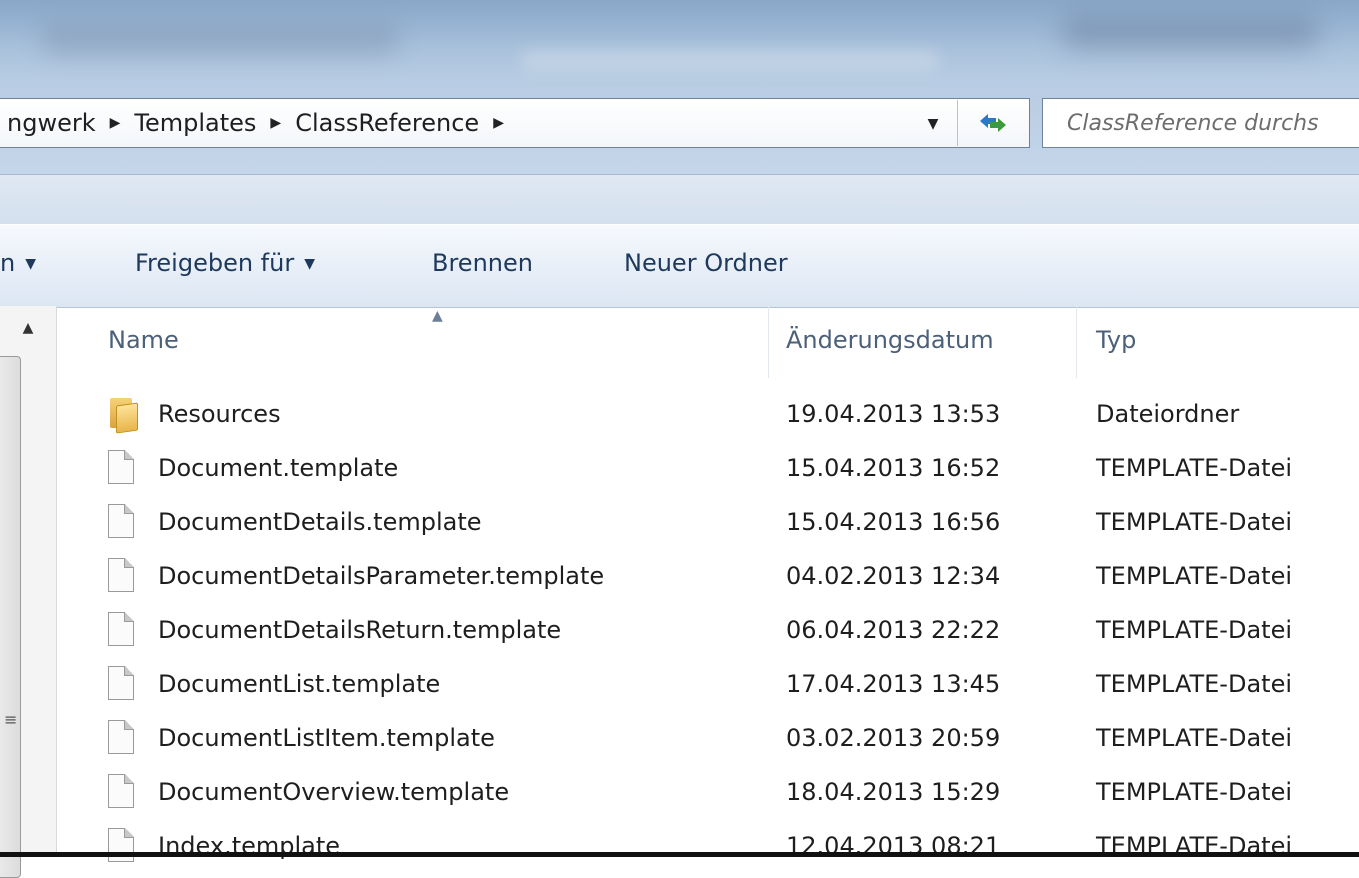 This screenshot has height=878, width=1359. What do you see at coordinates (1116, 340) in the screenshot?
I see `column-header-type: Typ` at bounding box center [1116, 340].